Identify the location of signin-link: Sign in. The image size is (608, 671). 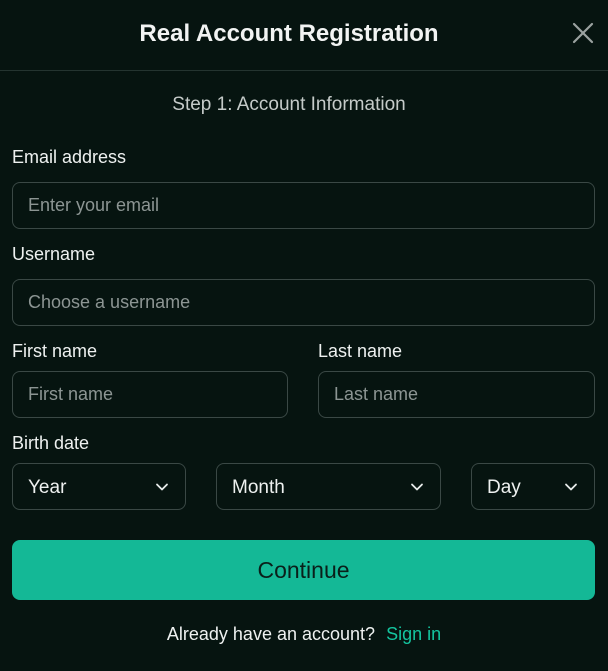
(413, 634).